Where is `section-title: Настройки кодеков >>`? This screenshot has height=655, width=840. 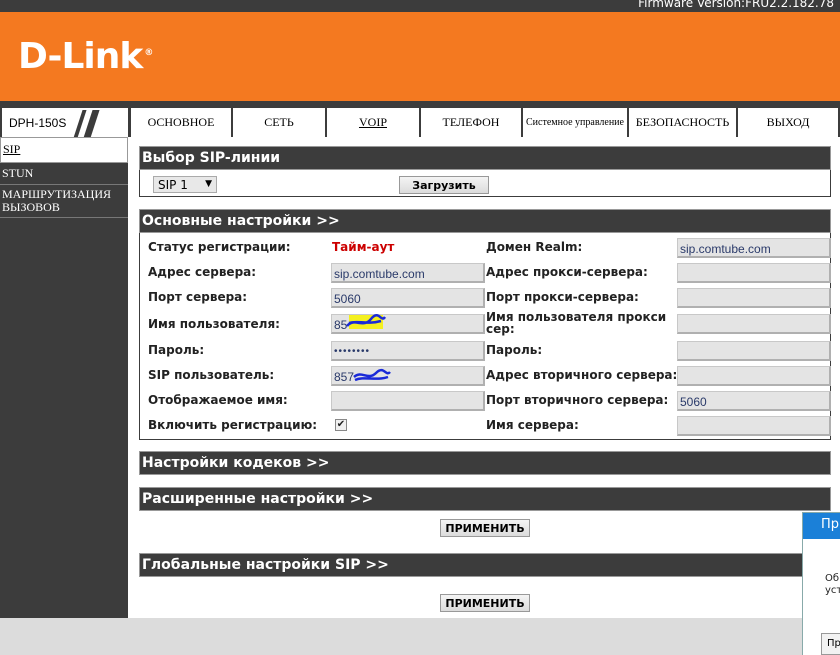 section-title: Настройки кодеков >> is located at coordinates (236, 463).